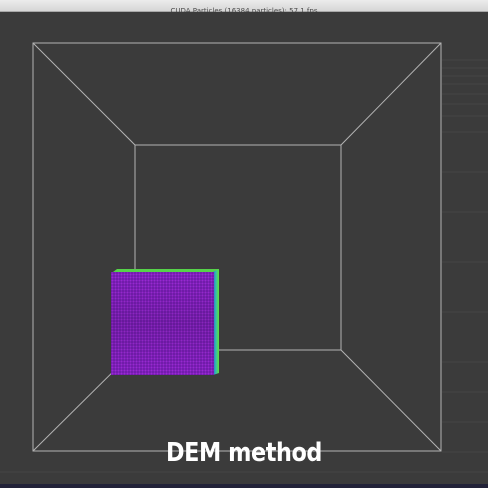 This screenshot has width=488, height=488. Describe the element at coordinates (84, 94) in the screenshot. I see `edge-top-left` at that location.